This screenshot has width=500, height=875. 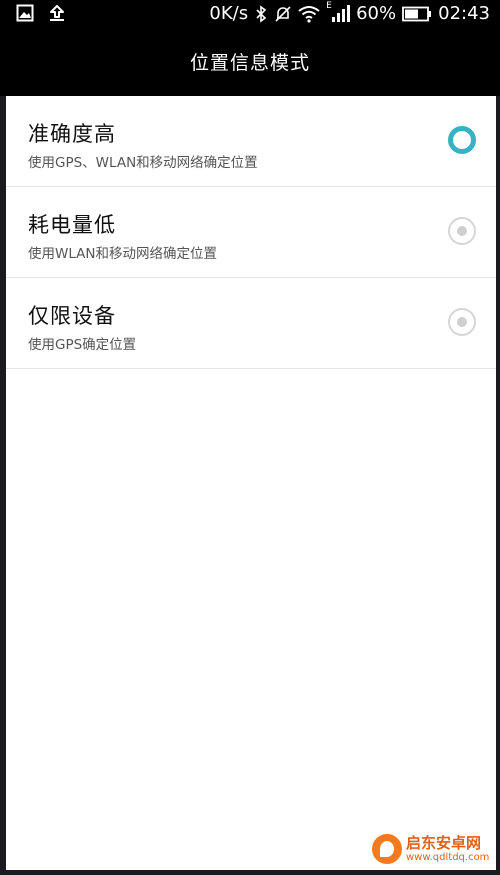 What do you see at coordinates (25, 15) in the screenshot?
I see `image-icon` at bounding box center [25, 15].